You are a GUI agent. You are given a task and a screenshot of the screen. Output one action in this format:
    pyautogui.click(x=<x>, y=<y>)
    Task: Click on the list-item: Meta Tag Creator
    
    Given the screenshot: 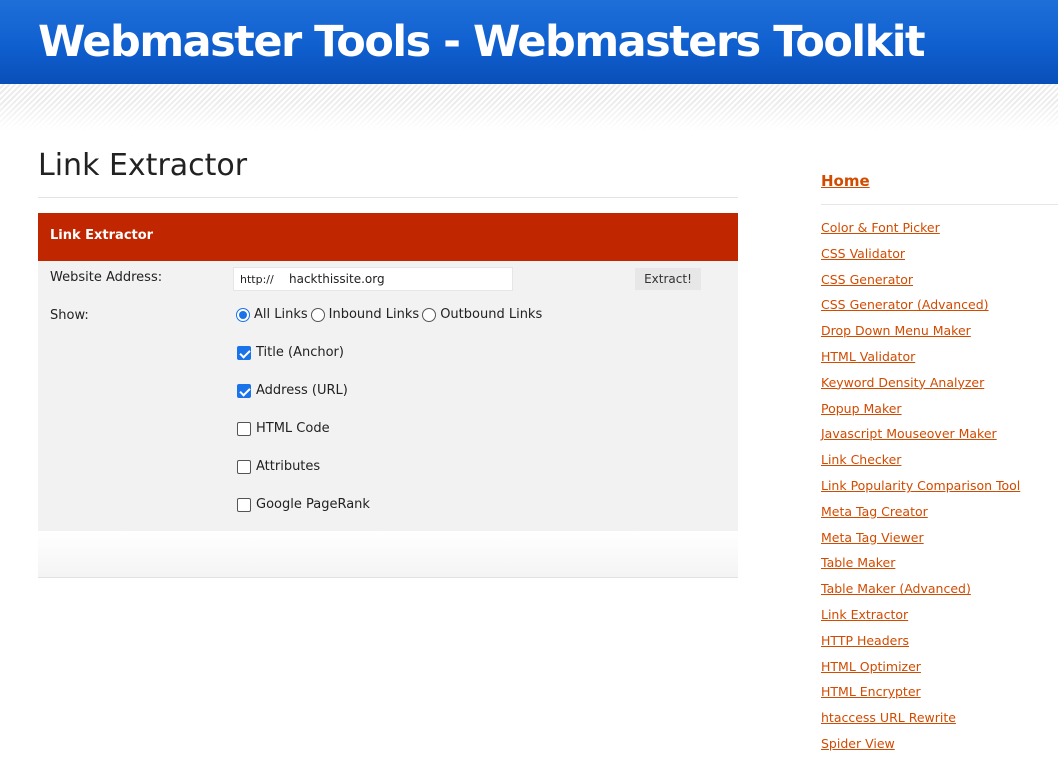 What is the action you would take?
    pyautogui.click(x=920, y=514)
    